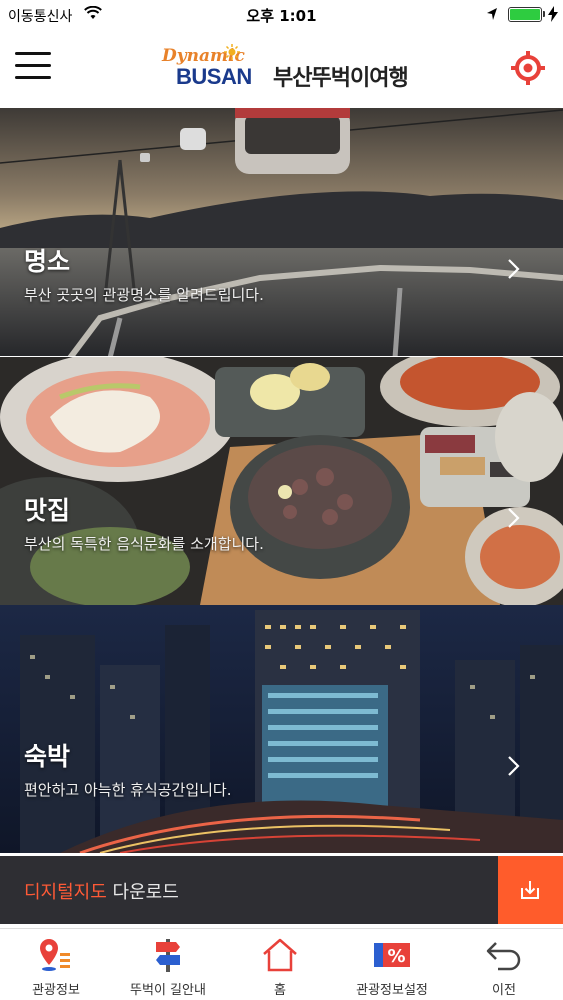  I want to click on tab-label: 관광정보, so click(56, 990).